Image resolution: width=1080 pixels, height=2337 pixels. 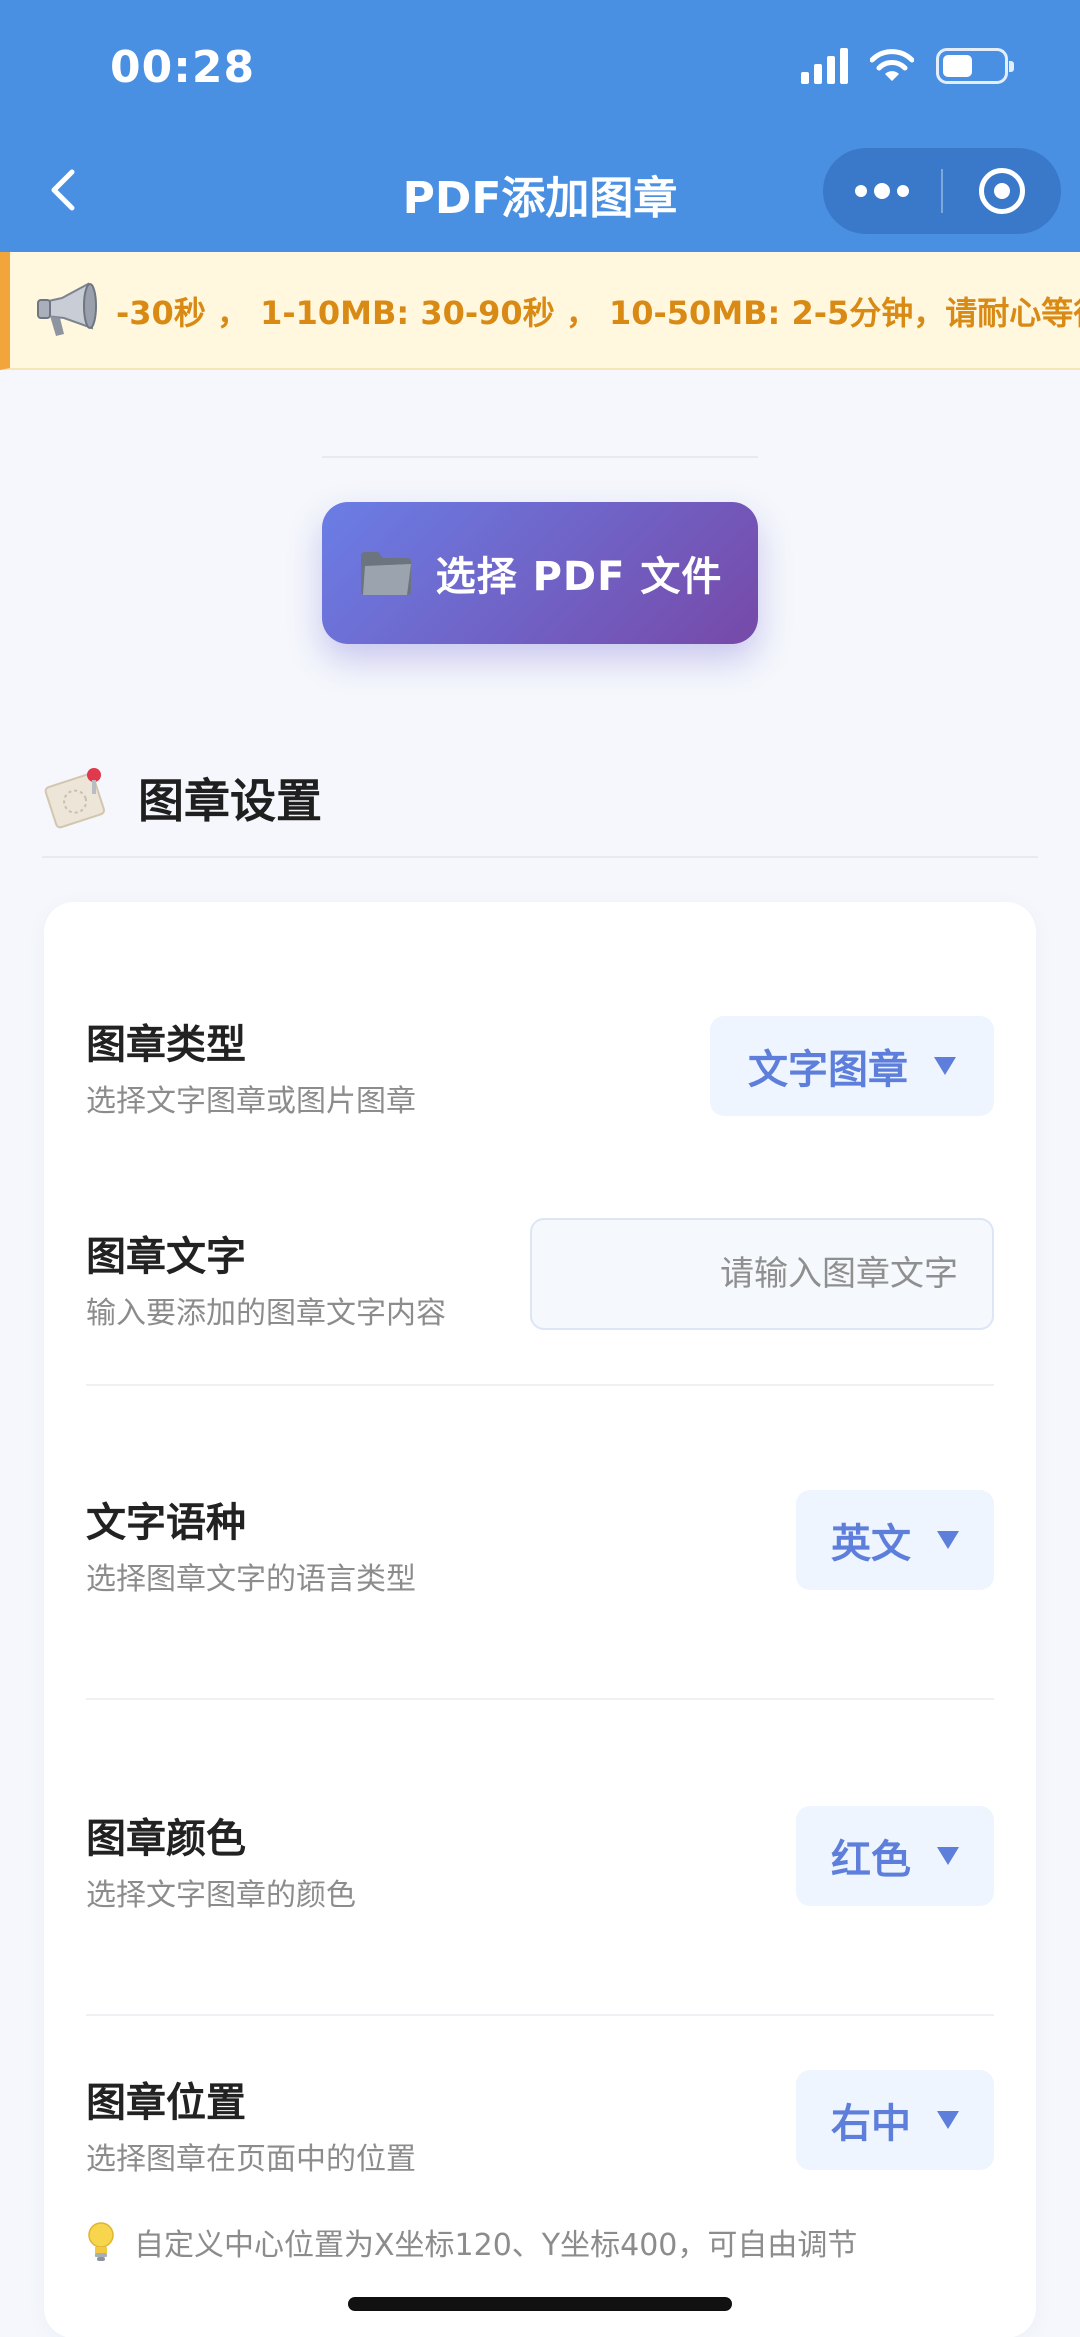 I want to click on signal-icon, so click(x=824, y=66).